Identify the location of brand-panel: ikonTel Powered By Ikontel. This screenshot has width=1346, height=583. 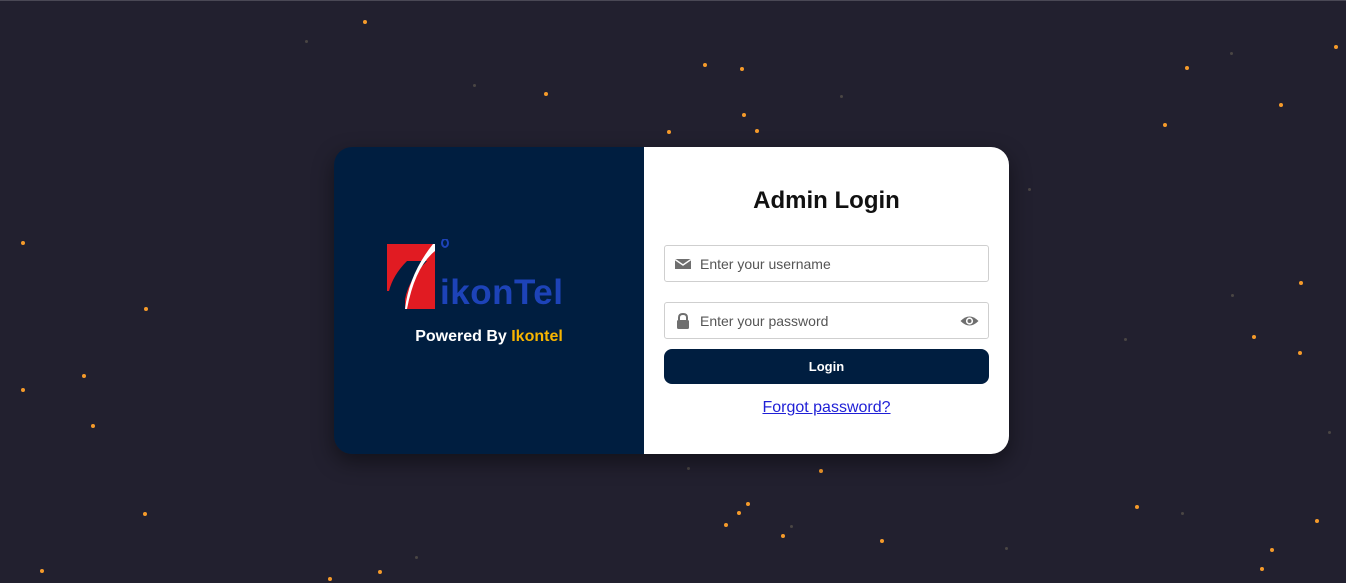
(489, 300).